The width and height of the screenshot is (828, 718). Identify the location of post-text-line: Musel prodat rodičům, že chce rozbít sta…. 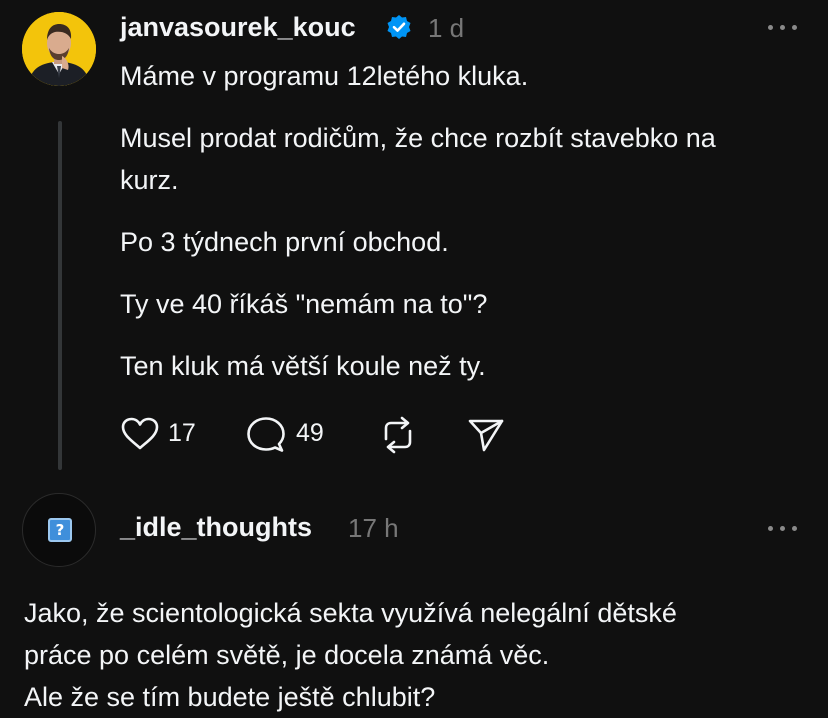
(418, 138).